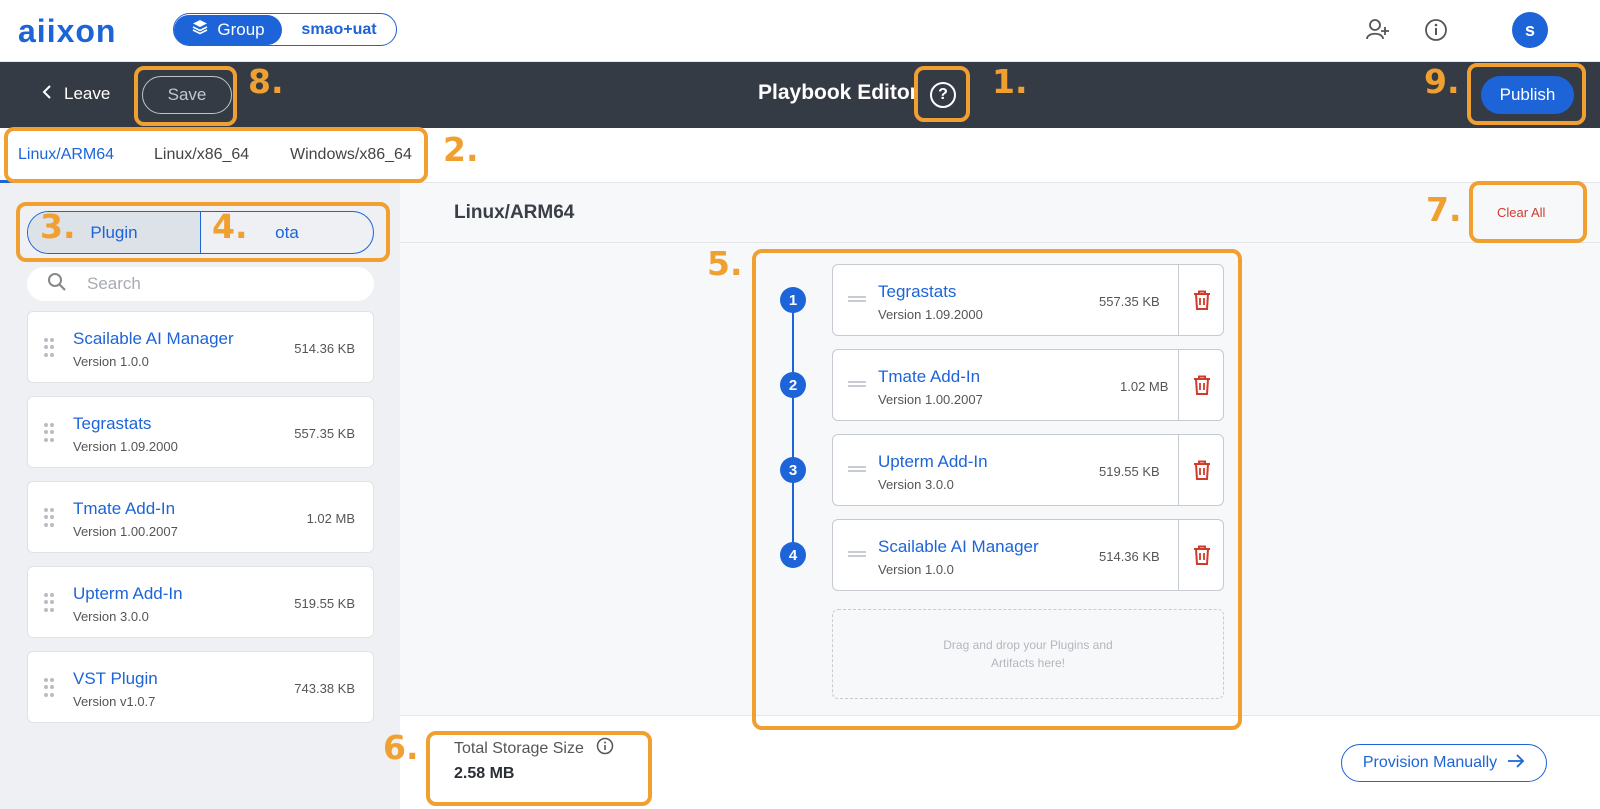 The width and height of the screenshot is (1600, 809). What do you see at coordinates (514, 212) in the screenshot?
I see `platform-title: Linux/ARM64` at bounding box center [514, 212].